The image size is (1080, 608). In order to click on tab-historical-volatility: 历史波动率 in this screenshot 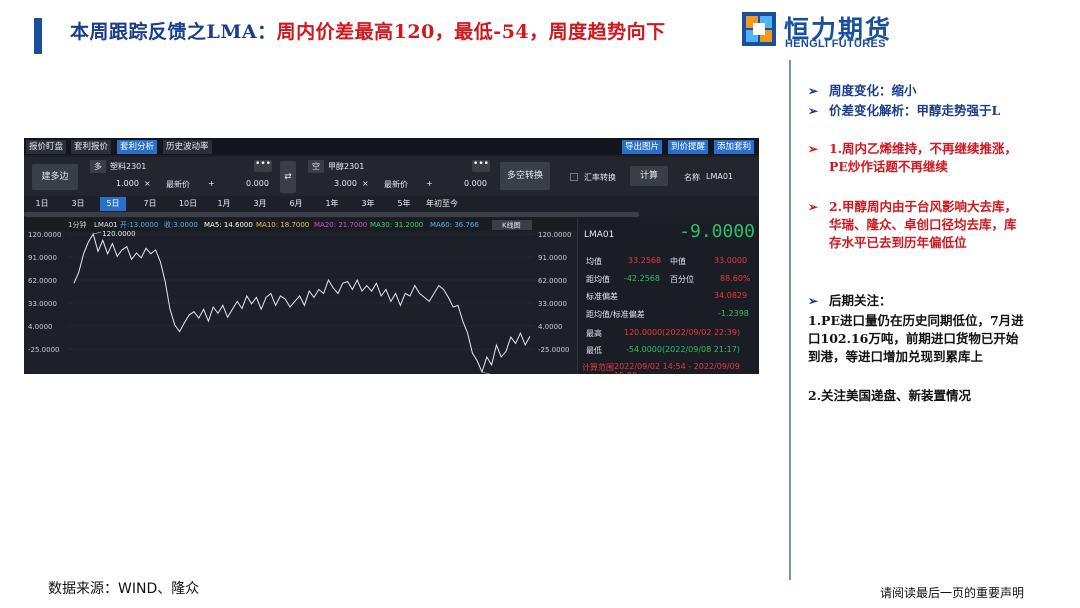, I will do `click(187, 147)`.